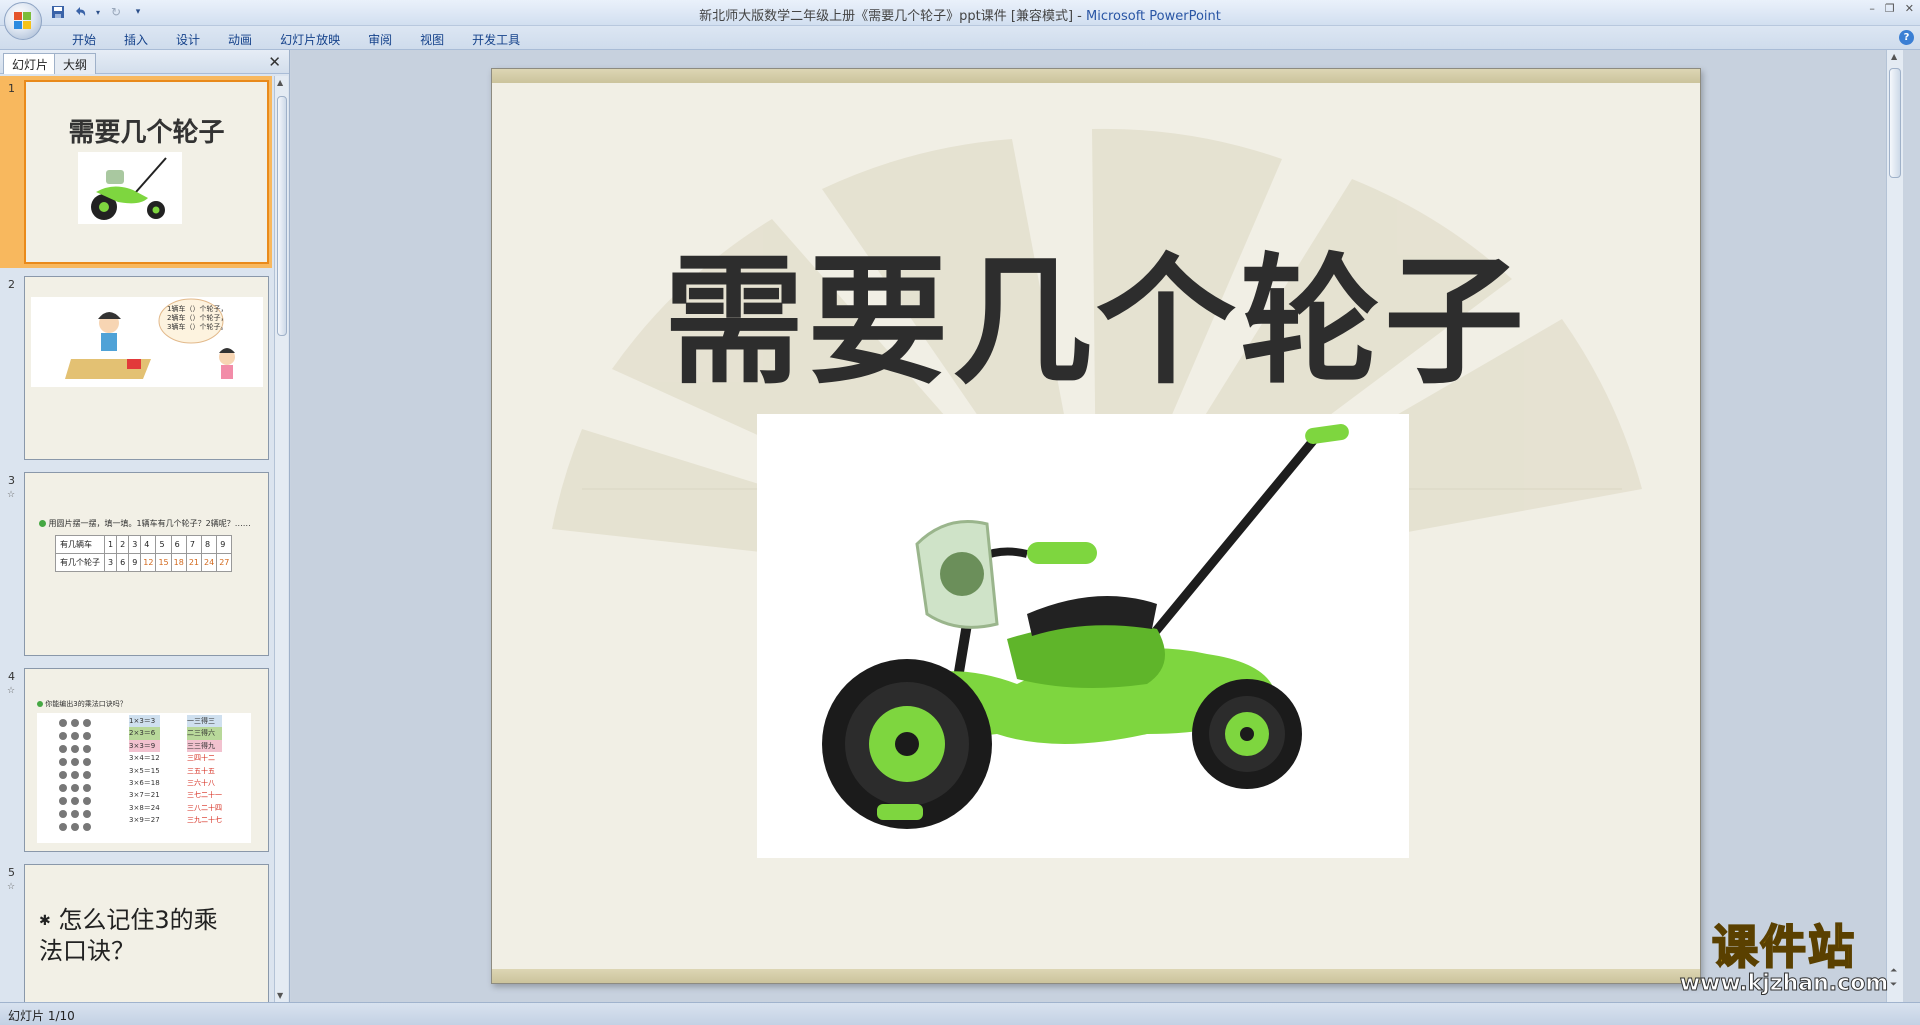  I want to click on tricycle-image, so click(1083, 636).